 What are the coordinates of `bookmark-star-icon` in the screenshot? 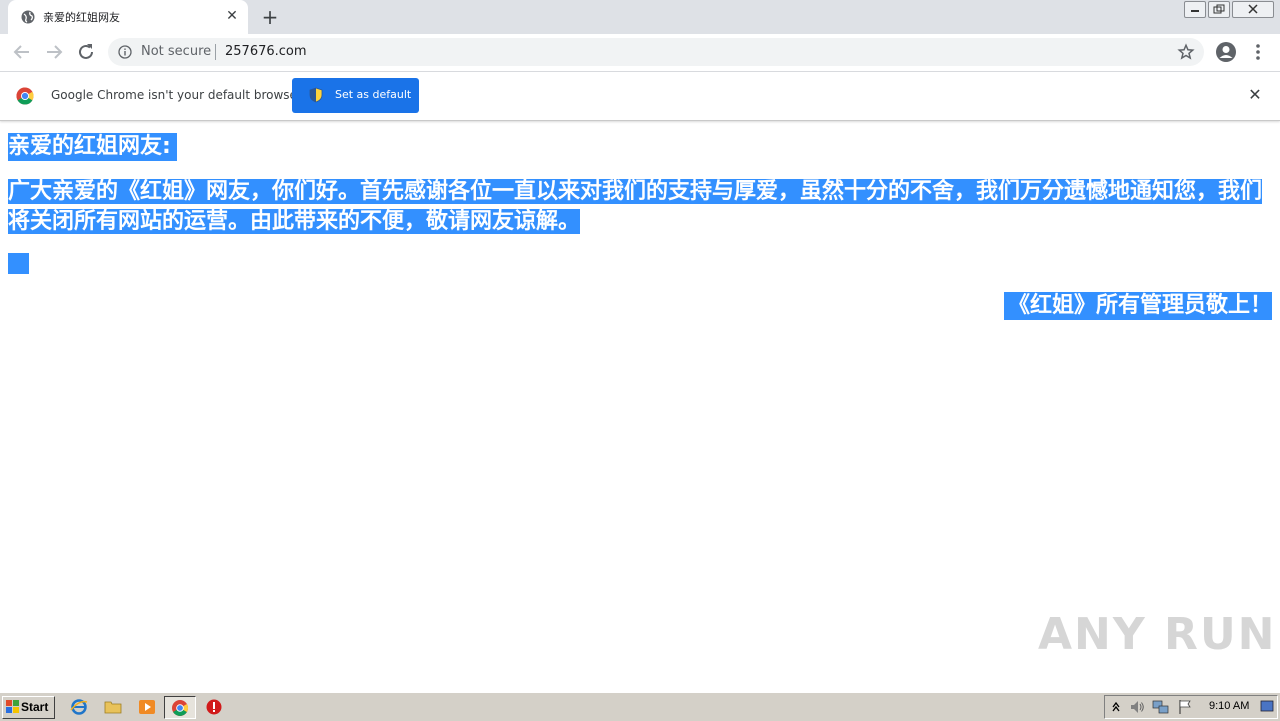 It's located at (1186, 52).